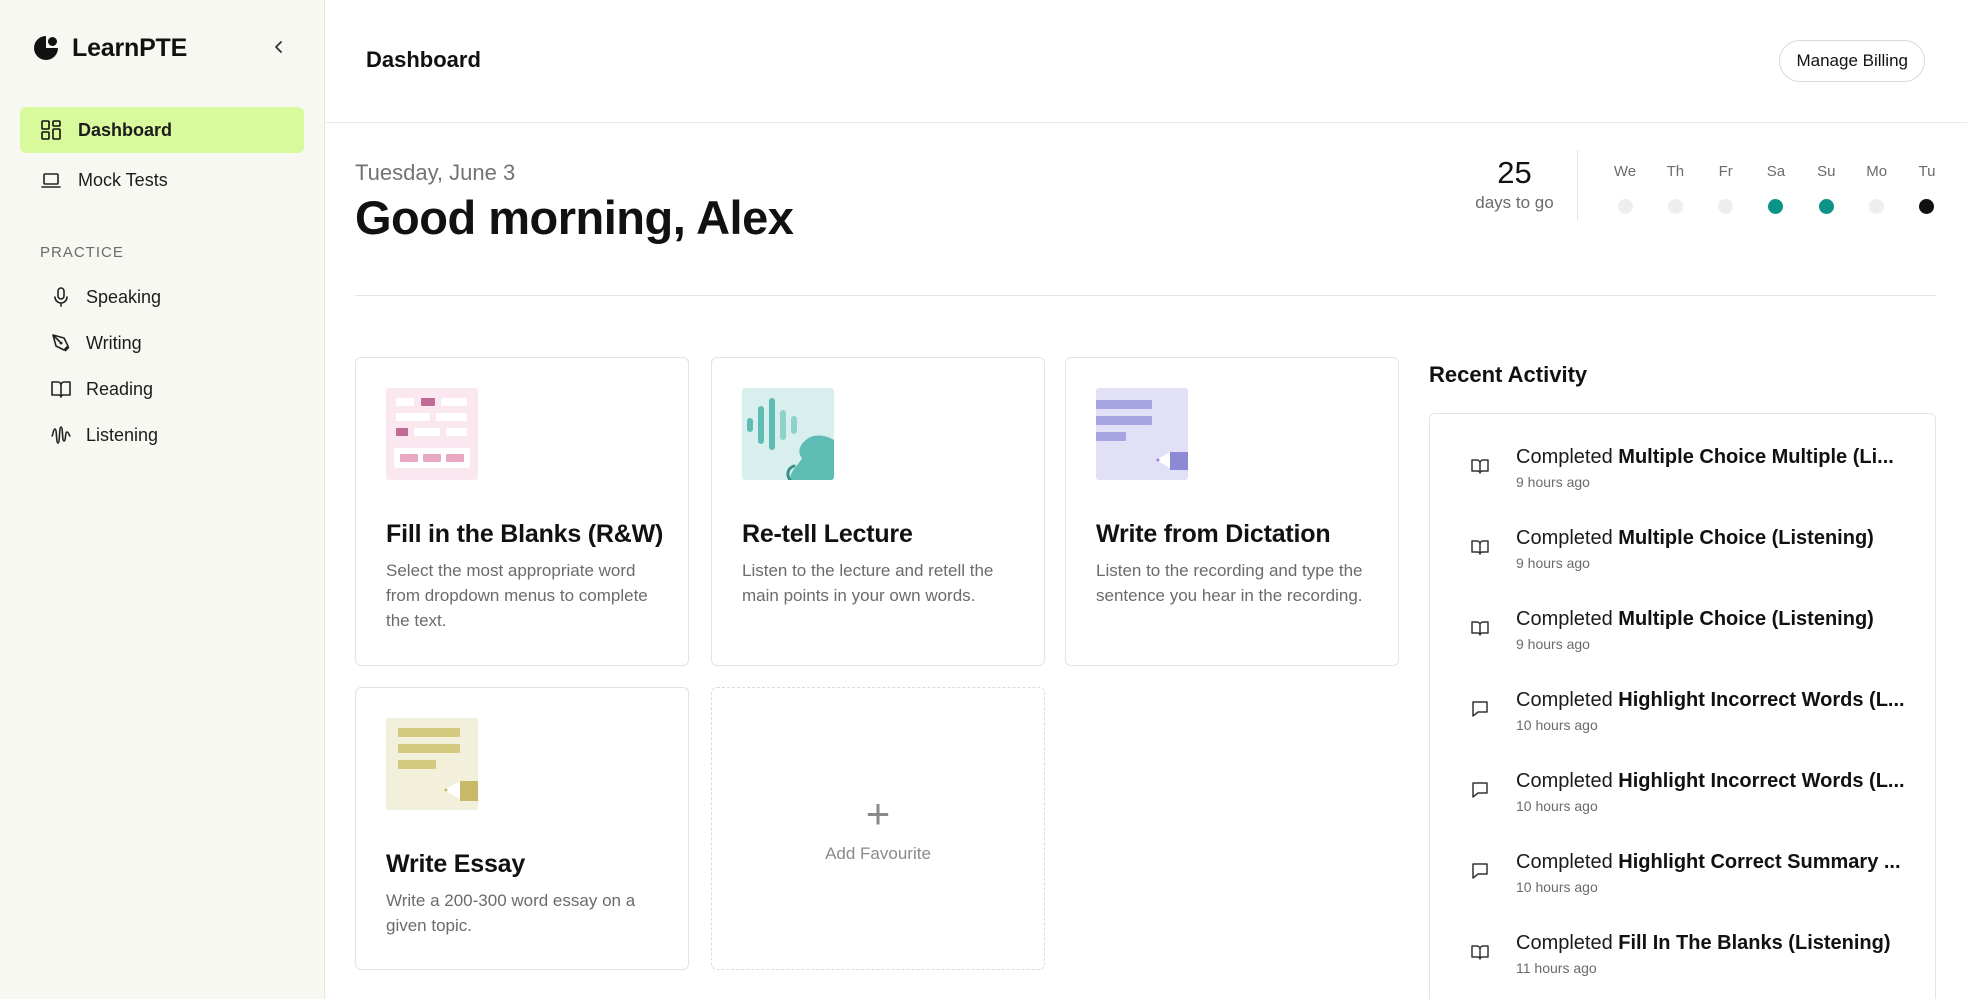 This screenshot has width=1967, height=999. I want to click on activity-time: 9 hours ago, so click(1553, 644).